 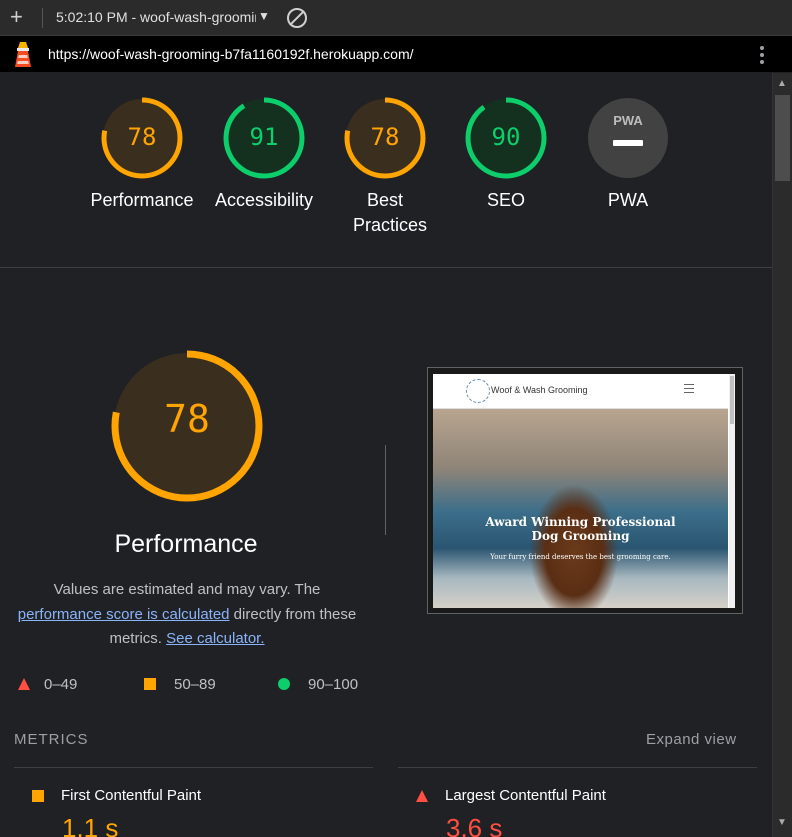 I want to click on metric-fcp-value: 1.1 s, so click(x=90, y=825).